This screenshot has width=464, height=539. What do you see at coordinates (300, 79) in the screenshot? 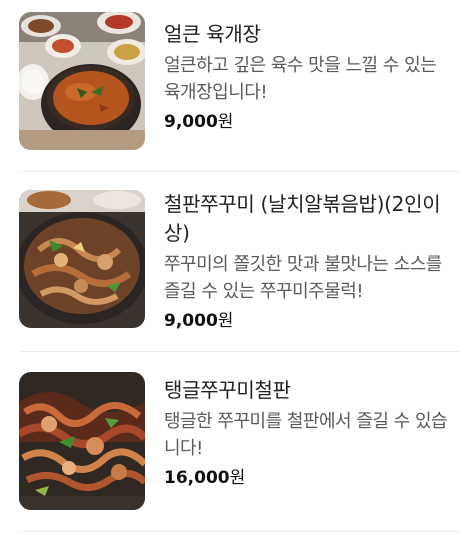
I see `menu-item-description: 얼큰하고 깊은 육수 맛을 느낄 수 있는 육개장입니다!` at bounding box center [300, 79].